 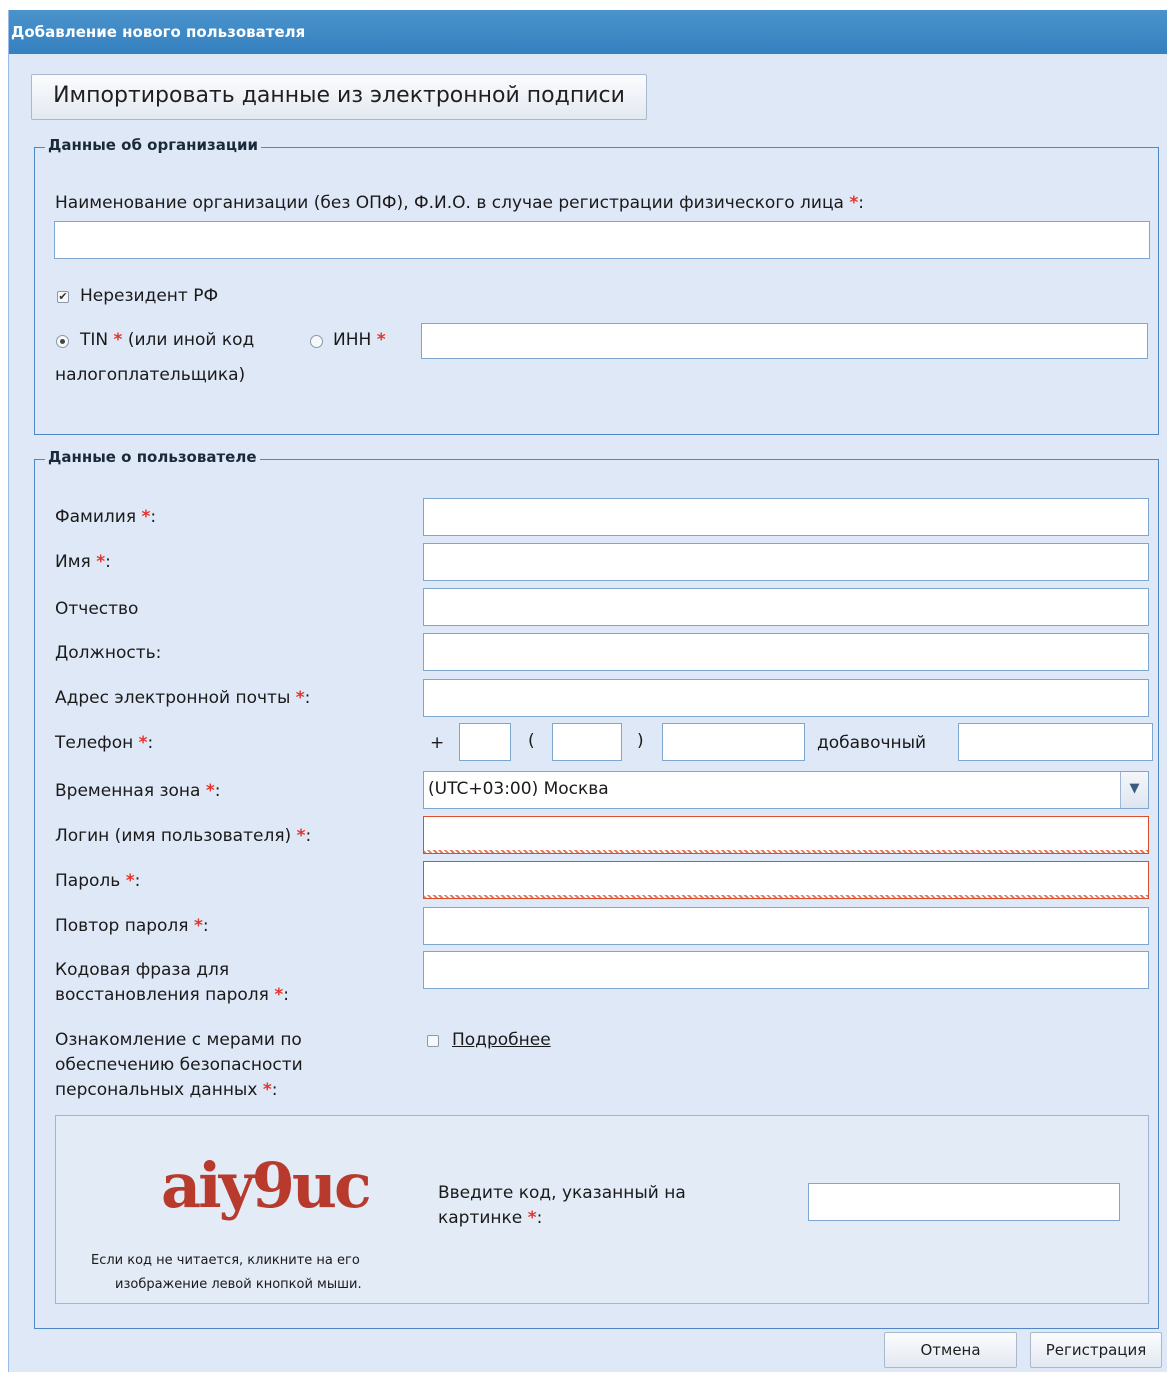 What do you see at coordinates (238, 1284) in the screenshot?
I see `captcha-hint-line2: изображение левой кнопкой мыши.` at bounding box center [238, 1284].